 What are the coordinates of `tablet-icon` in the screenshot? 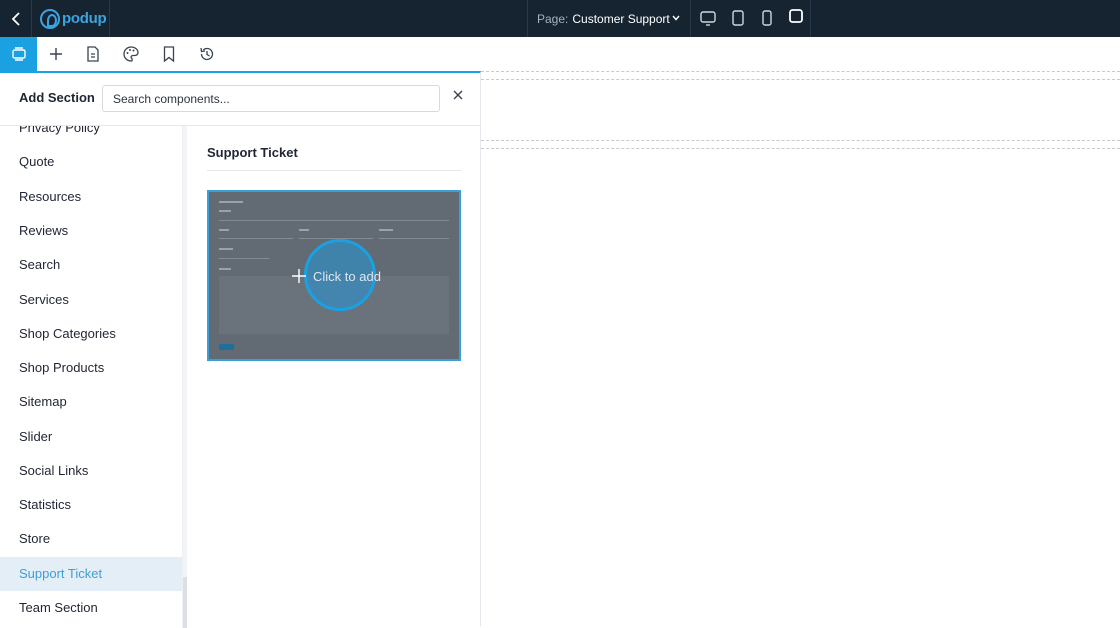 It's located at (738, 18).